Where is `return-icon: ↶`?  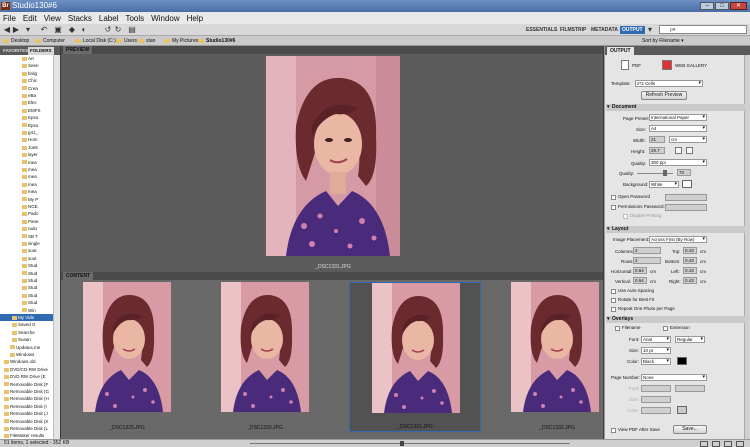 return-icon: ↶ is located at coordinates (44, 30).